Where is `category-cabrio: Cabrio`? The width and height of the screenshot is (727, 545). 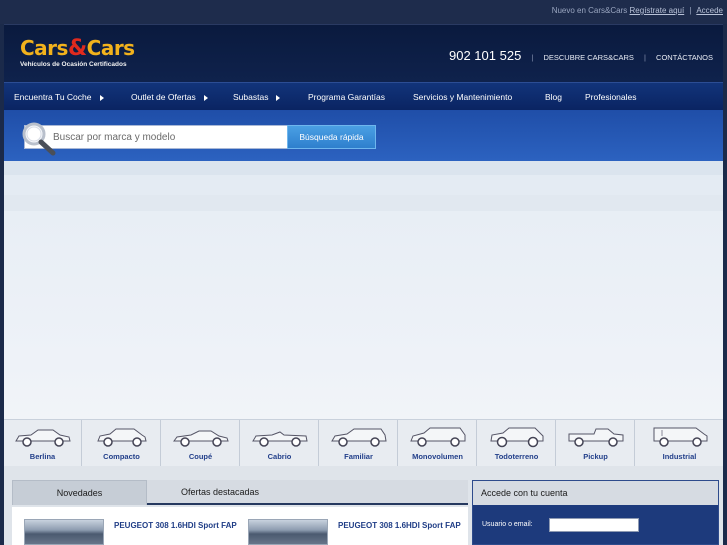 category-cabrio: Cabrio is located at coordinates (280, 443).